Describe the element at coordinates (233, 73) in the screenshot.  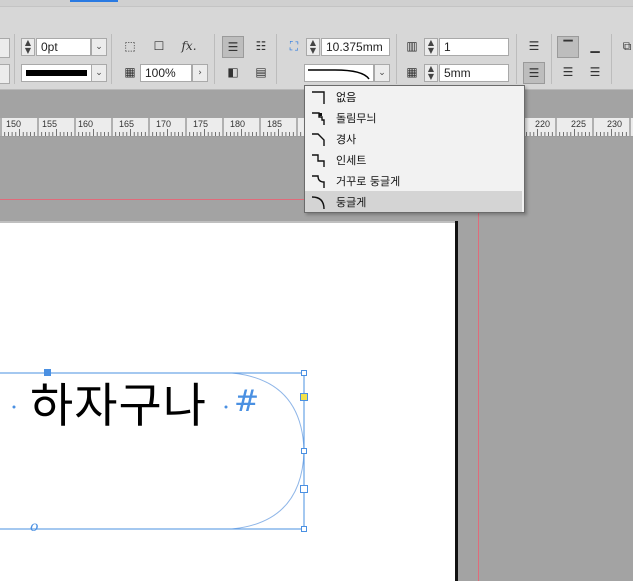
I see `wrap-object-icon: ◧` at that location.